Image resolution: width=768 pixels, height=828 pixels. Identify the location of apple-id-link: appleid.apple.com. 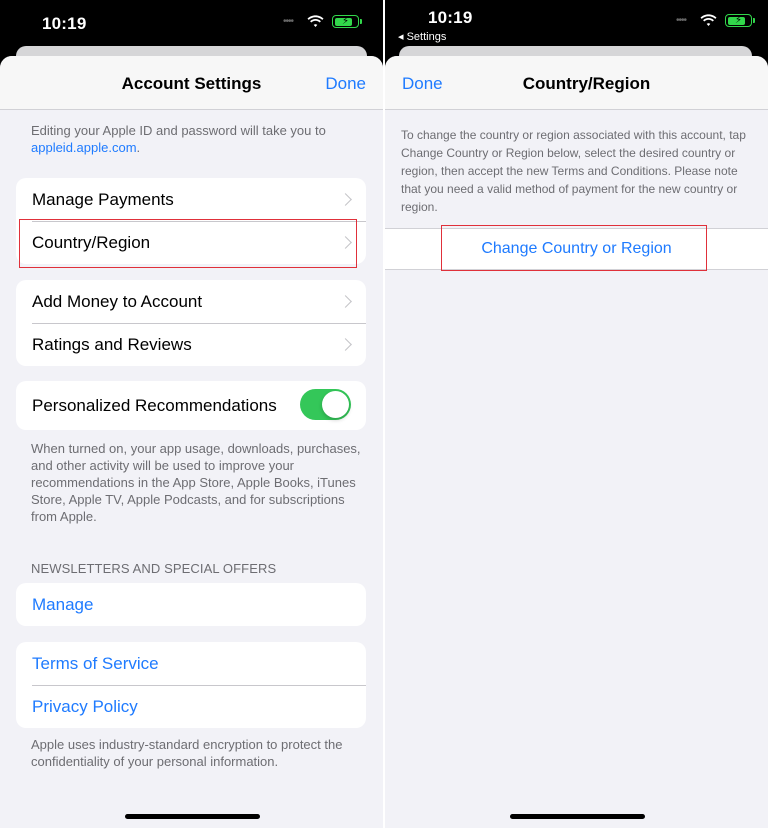
(84, 147).